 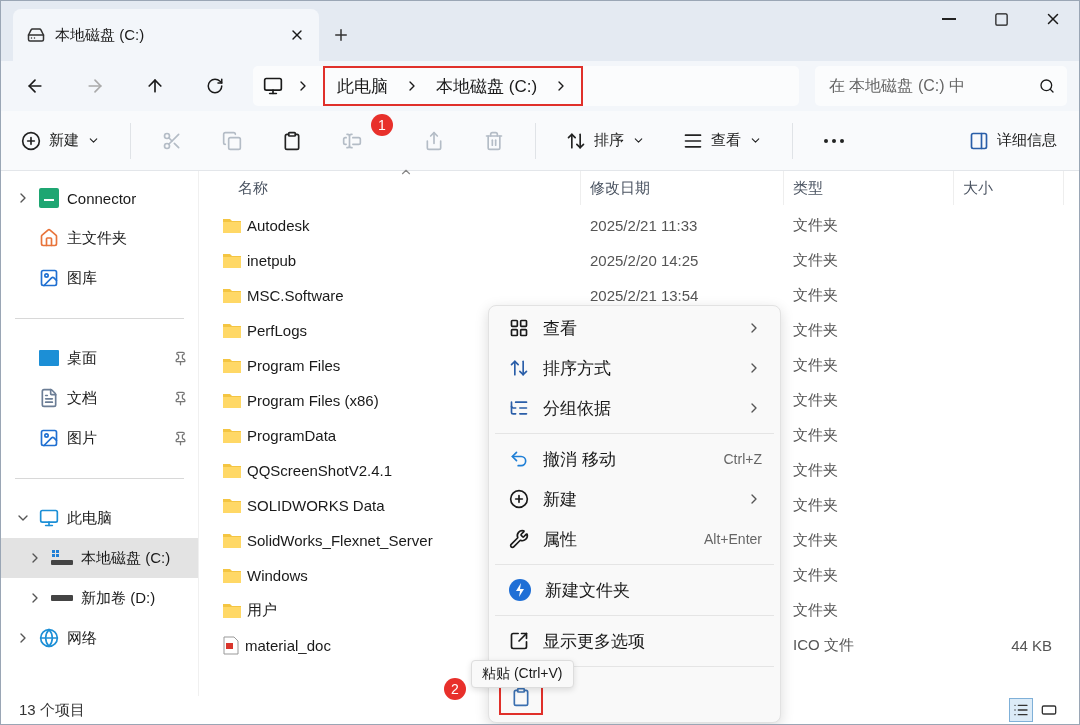 I want to click on desktop-icon, so click(x=49, y=358).